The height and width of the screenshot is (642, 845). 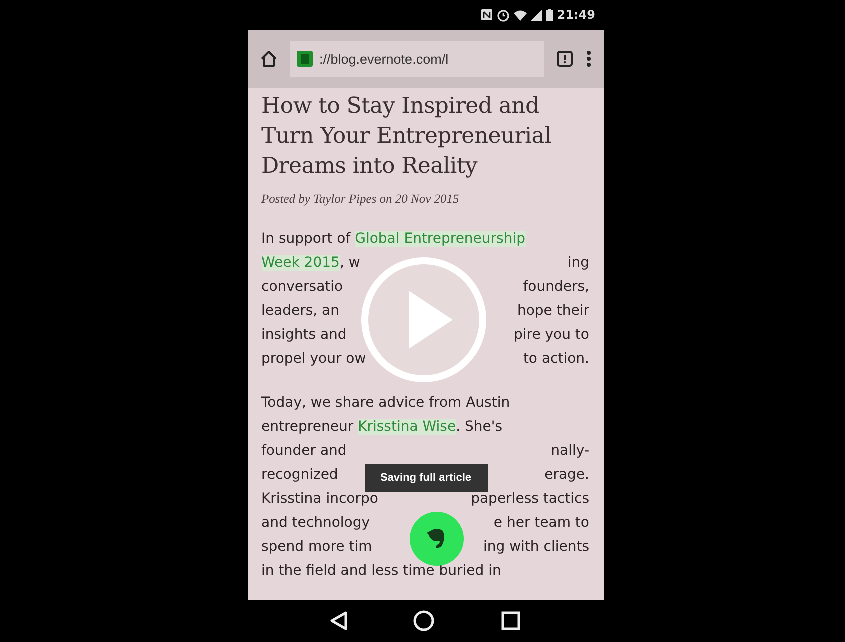 I want to click on body-text: to action., so click(x=556, y=359).